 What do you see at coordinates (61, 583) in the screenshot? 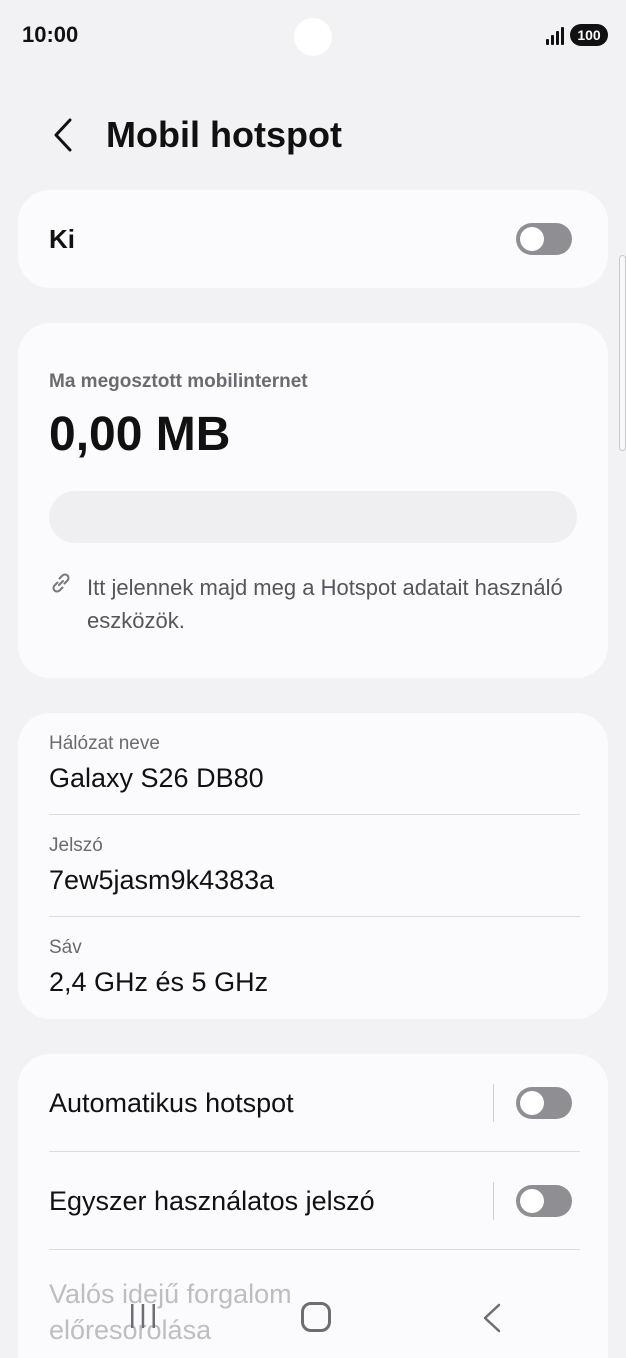
I see `link-icon` at bounding box center [61, 583].